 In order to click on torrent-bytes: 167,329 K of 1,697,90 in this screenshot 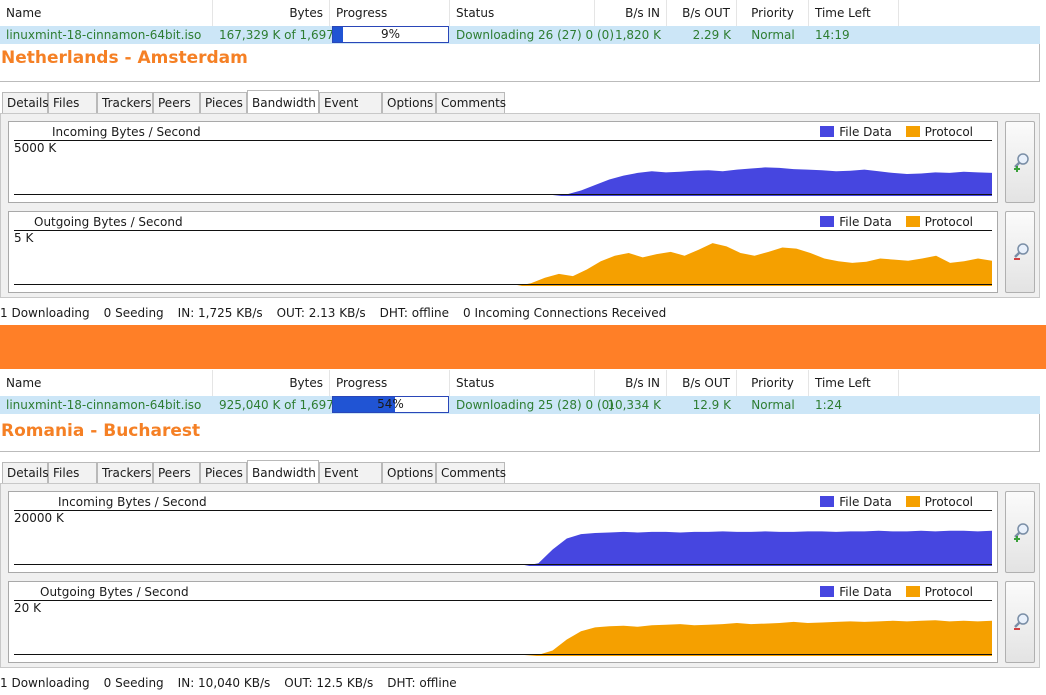, I will do `click(286, 35)`.